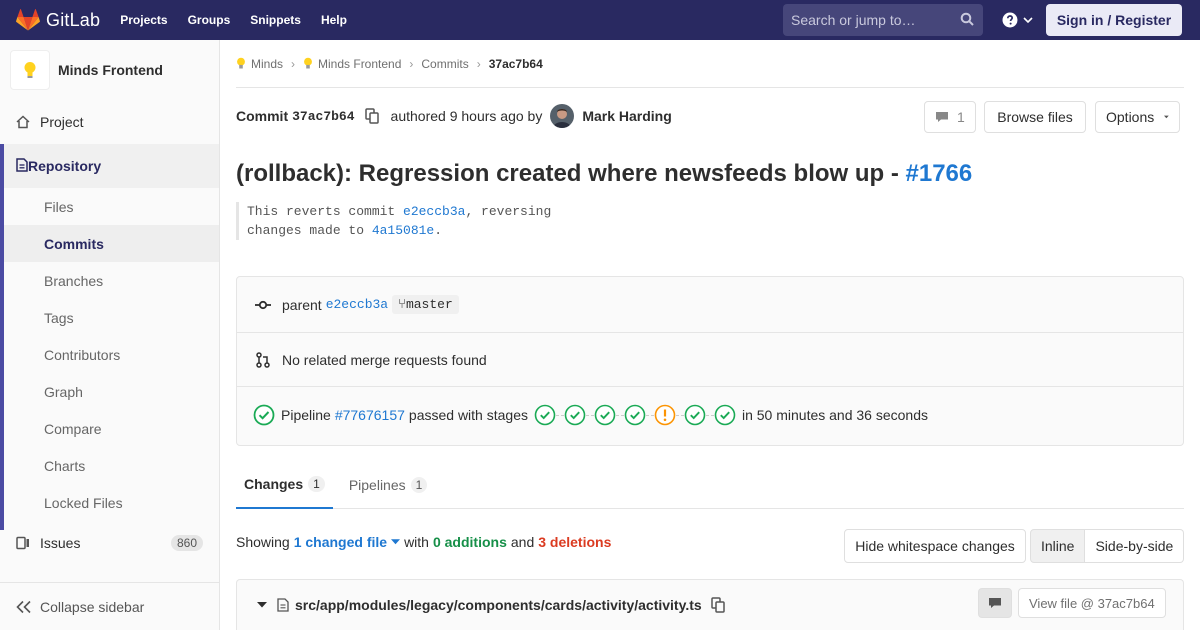  Describe the element at coordinates (665, 415) in the screenshot. I see `stage-warning-icon` at that location.